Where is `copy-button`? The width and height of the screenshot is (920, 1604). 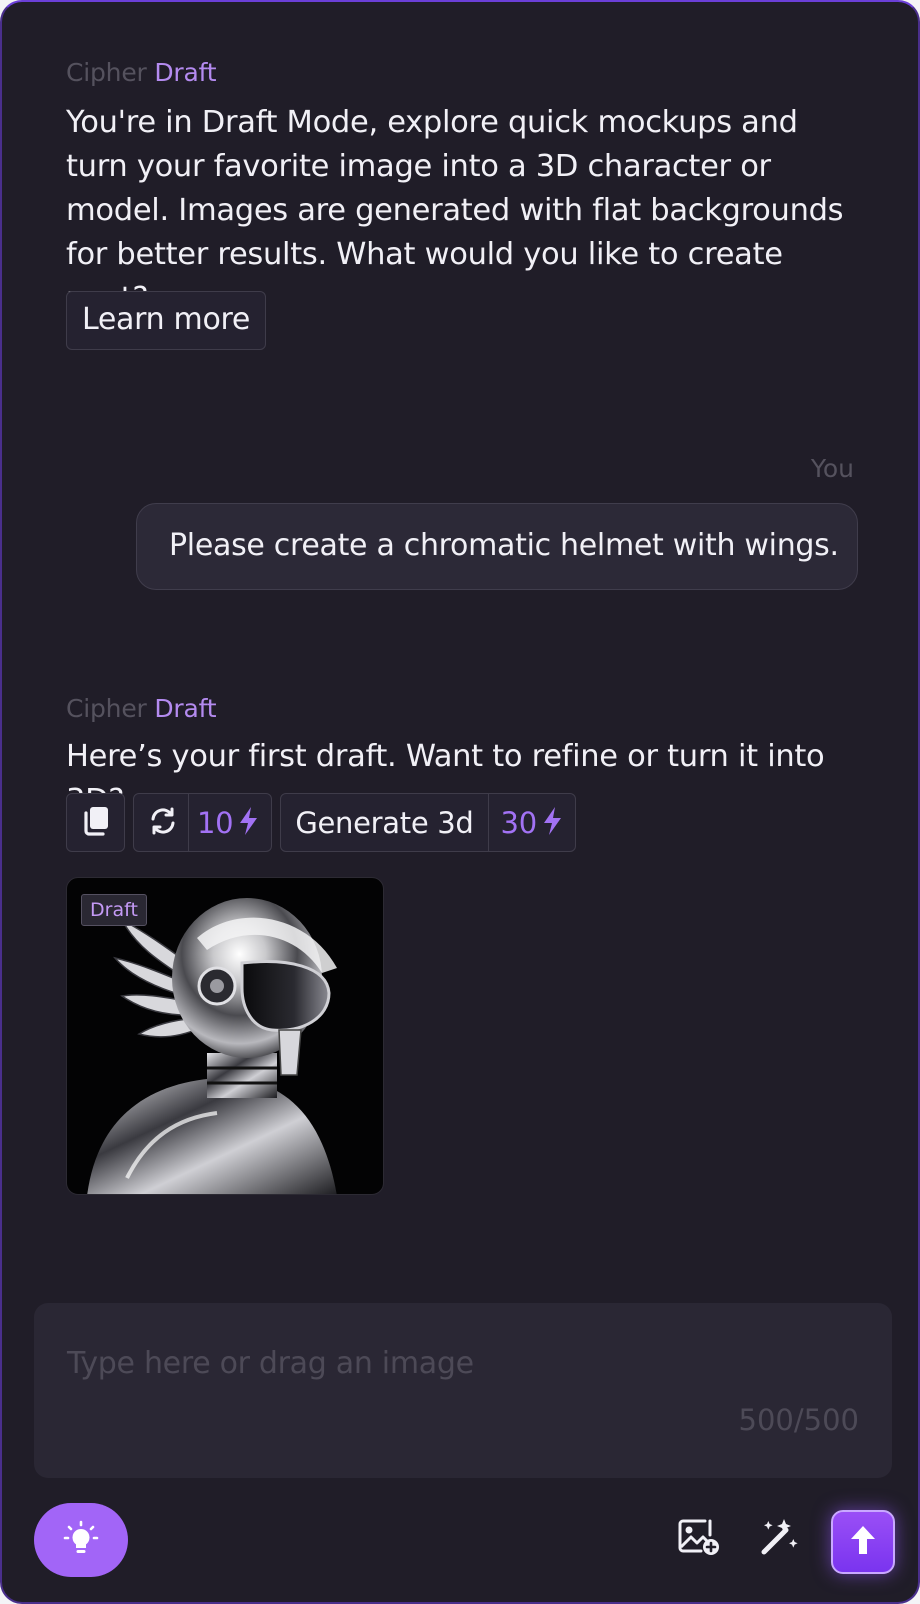 copy-button is located at coordinates (95, 822).